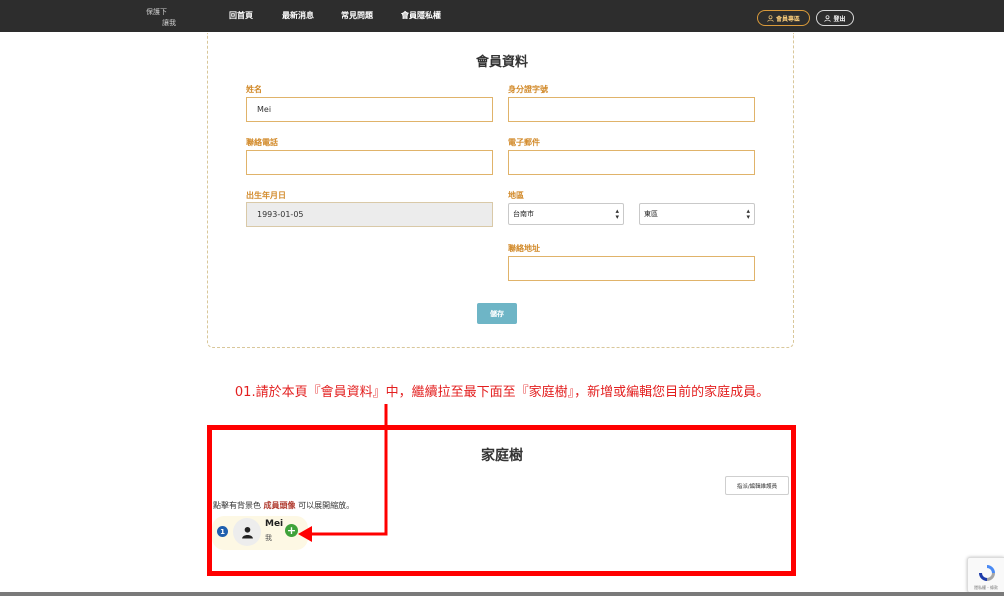  What do you see at coordinates (502, 456) in the screenshot?
I see `family-tree-title: 家庭樹` at bounding box center [502, 456].